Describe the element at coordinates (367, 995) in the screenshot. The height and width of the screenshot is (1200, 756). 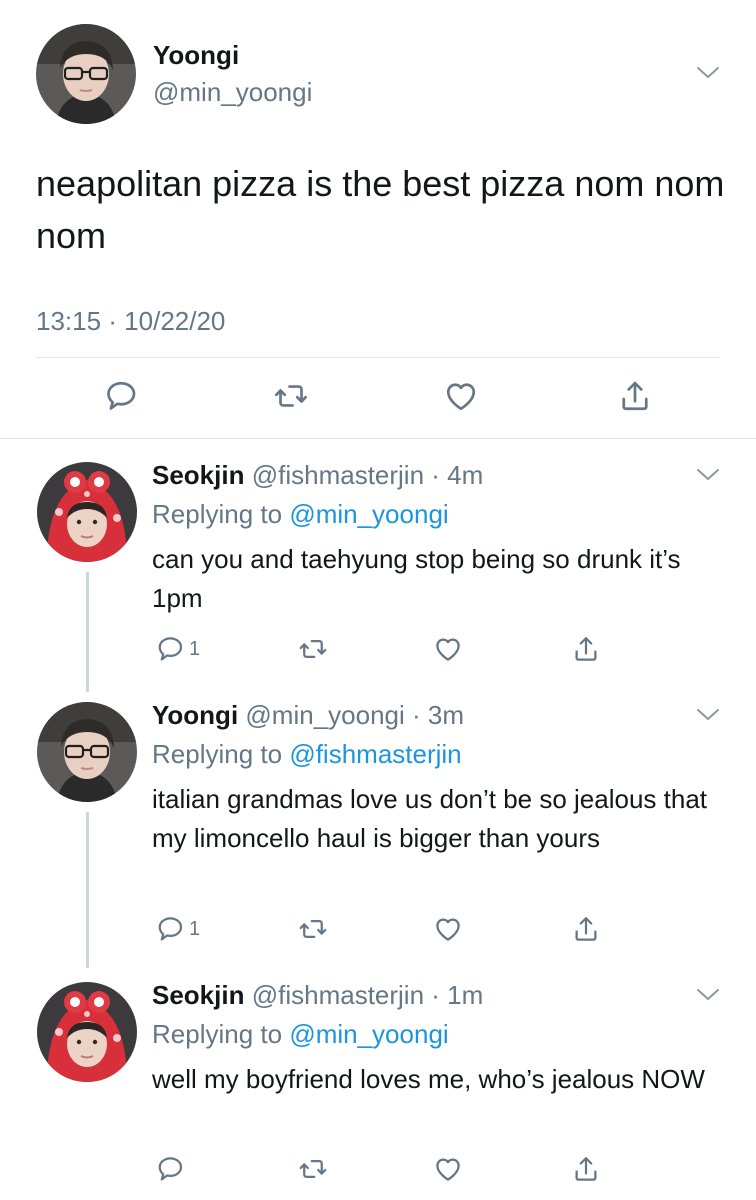
I see `handle-time: @fishmasterjin · 1m` at that location.